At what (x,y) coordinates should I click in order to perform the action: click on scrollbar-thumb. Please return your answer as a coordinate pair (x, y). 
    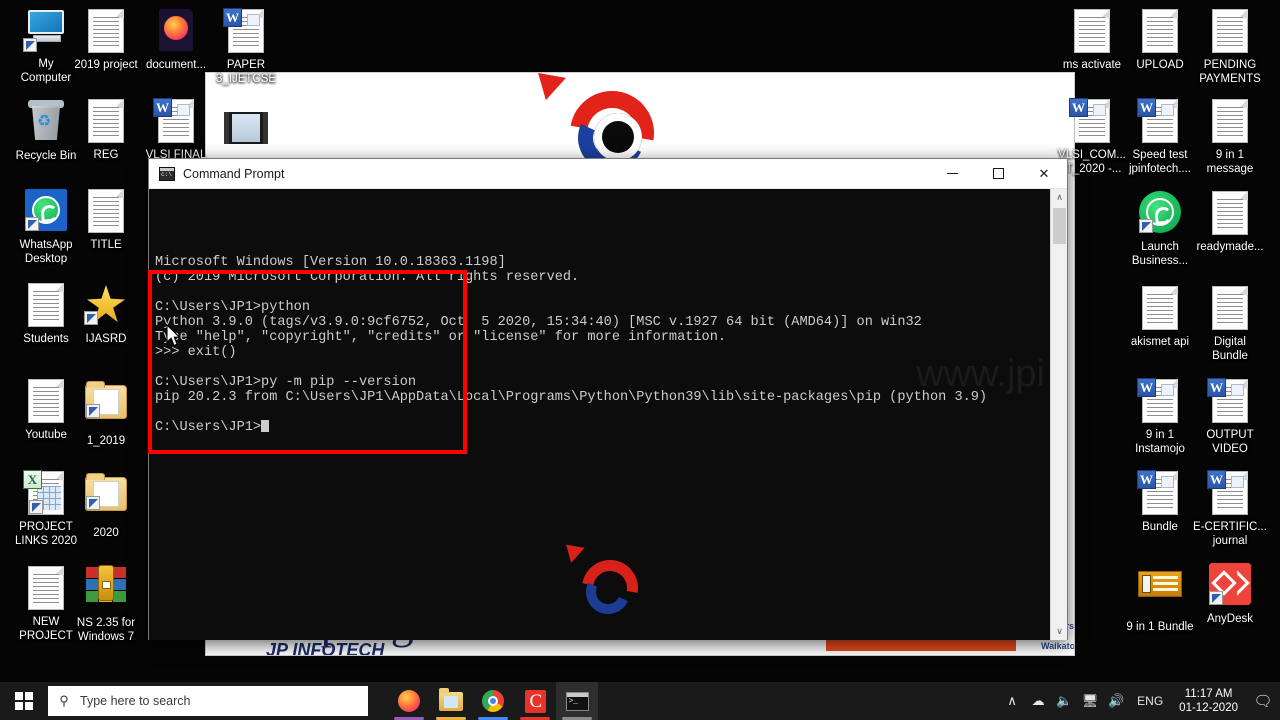
    Looking at the image, I should click on (1059, 226).